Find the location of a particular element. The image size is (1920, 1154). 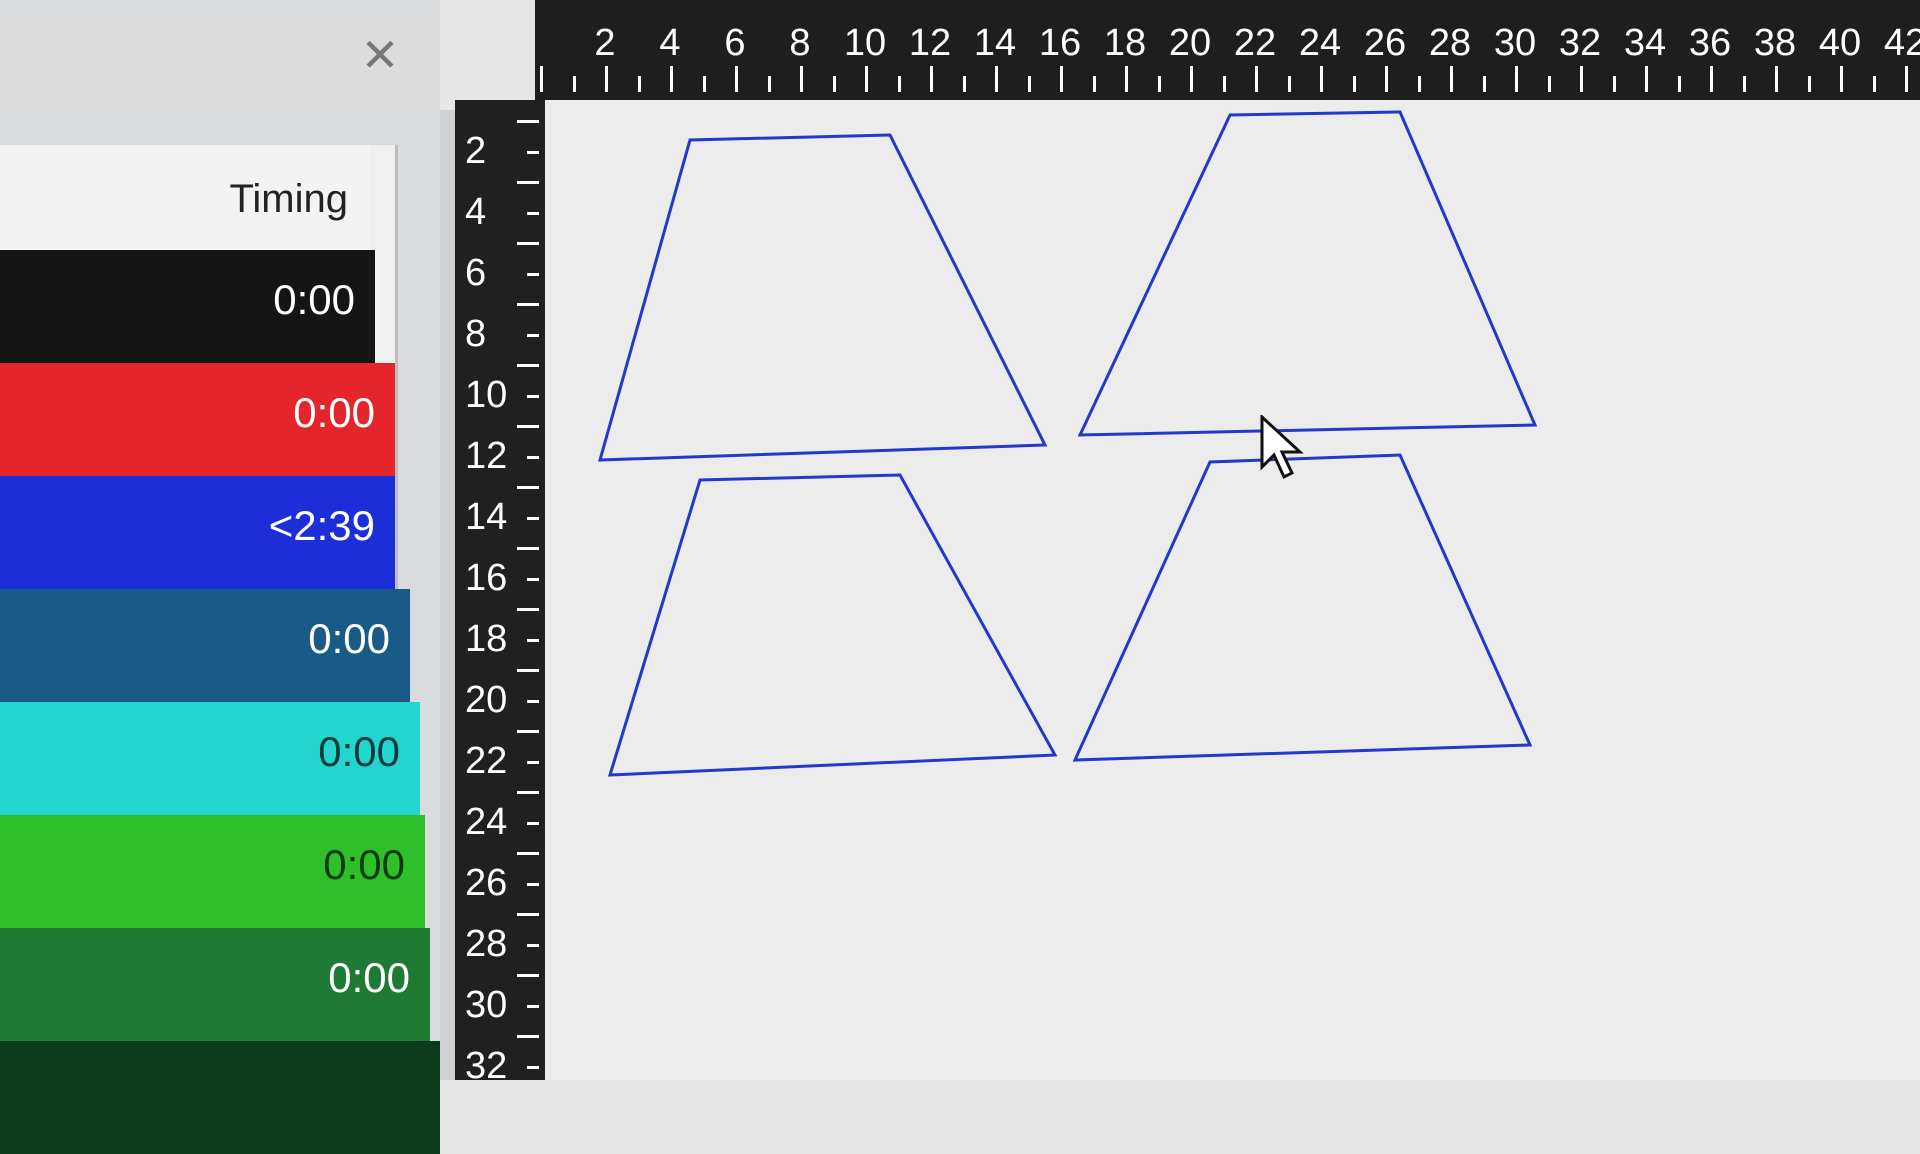

top-ruler: 2 4 6 8 10 12 14 16 18 20 22 24 26 28 30 32 34 36 38 40 42 is located at coordinates (1227, 50).